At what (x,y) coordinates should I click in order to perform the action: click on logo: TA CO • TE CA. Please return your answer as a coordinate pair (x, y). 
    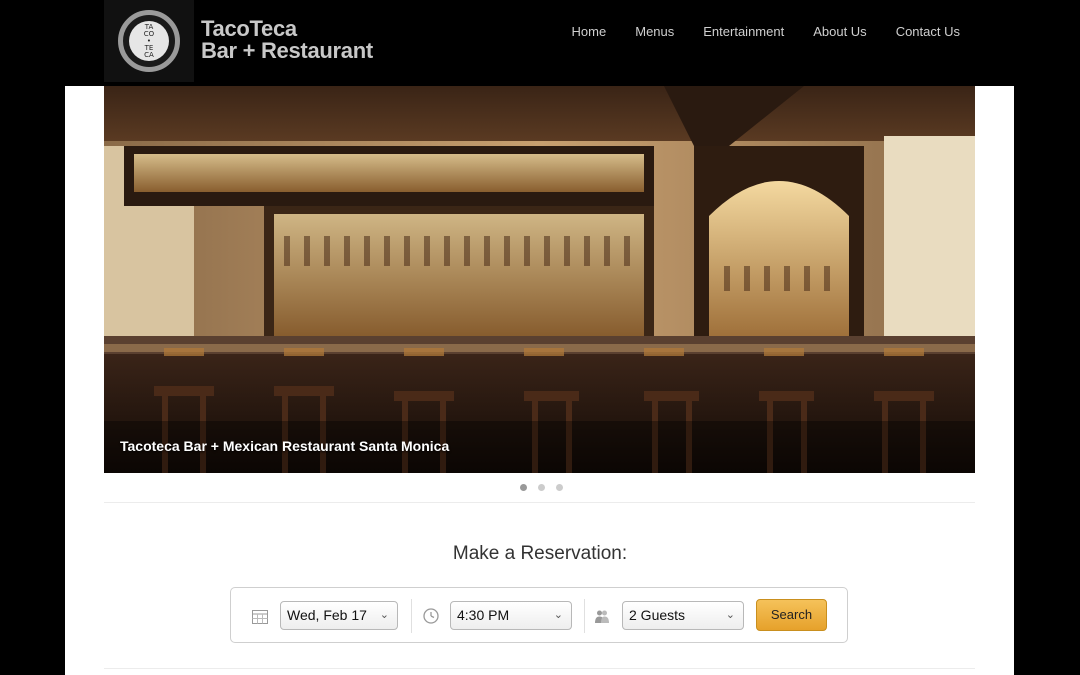
    Looking at the image, I should click on (149, 41).